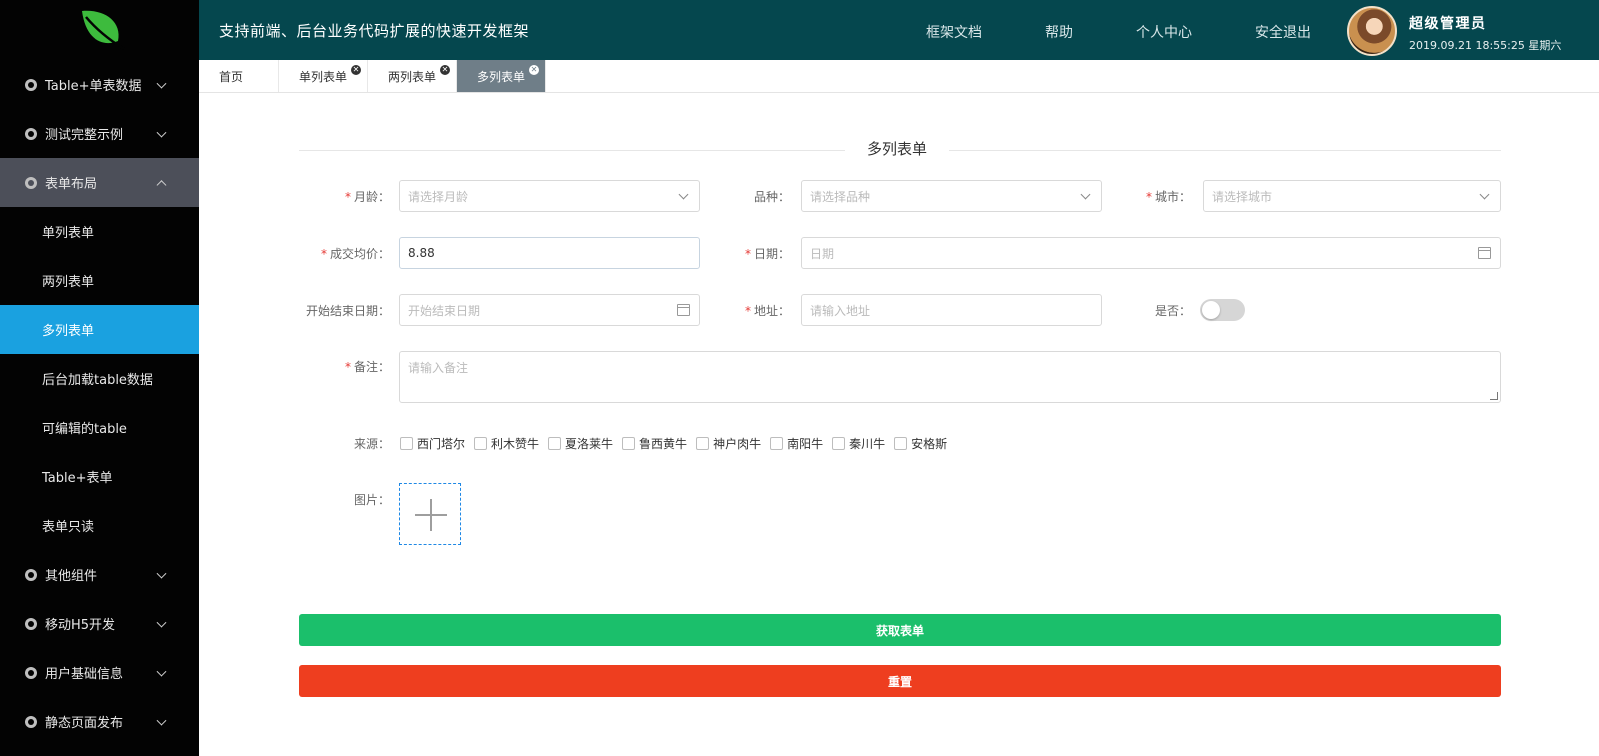  Describe the element at coordinates (367, 367) in the screenshot. I see `remark-label: * 备注：` at that location.